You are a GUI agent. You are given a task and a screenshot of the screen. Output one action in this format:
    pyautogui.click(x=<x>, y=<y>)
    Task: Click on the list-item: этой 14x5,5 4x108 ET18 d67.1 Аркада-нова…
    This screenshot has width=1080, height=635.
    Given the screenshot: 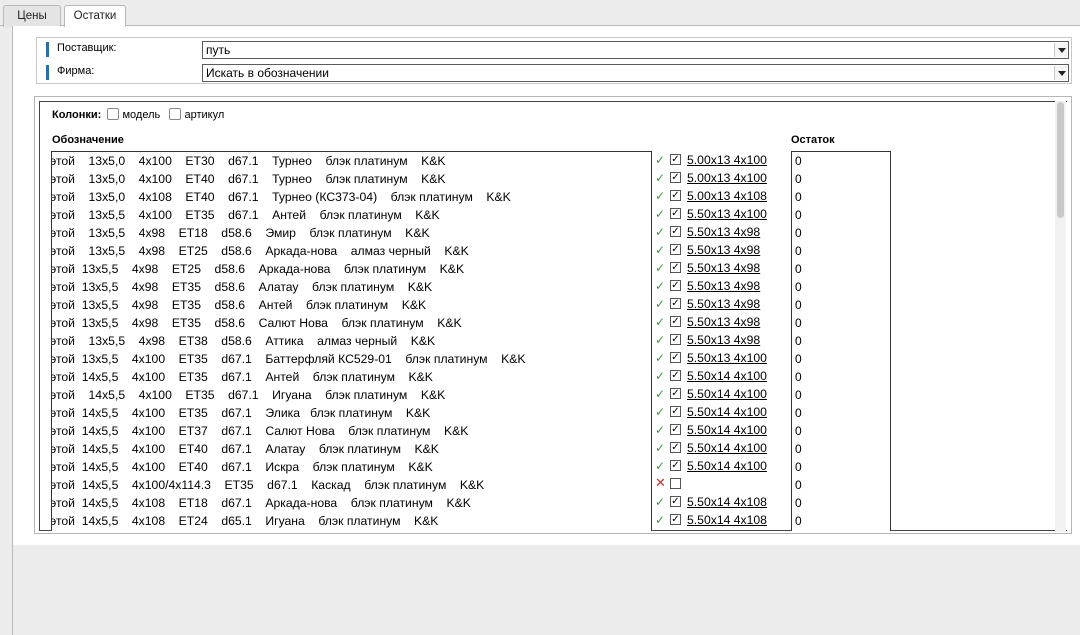 What is the action you would take?
    pyautogui.click(x=261, y=503)
    